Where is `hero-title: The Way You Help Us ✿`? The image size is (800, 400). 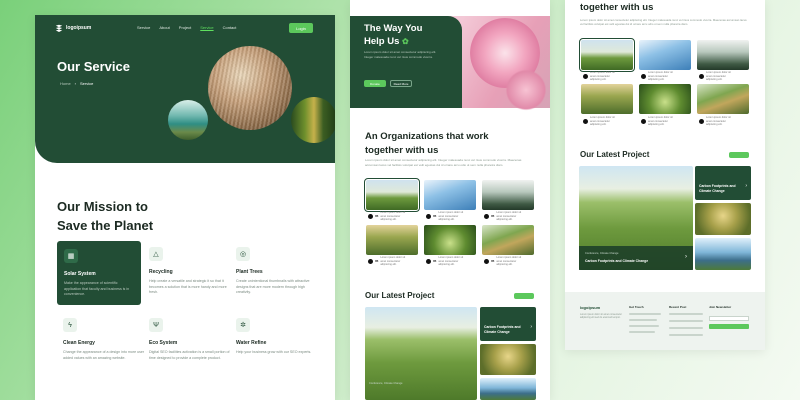
hero-title: The Way You Help Us ✿ is located at coordinates (393, 35).